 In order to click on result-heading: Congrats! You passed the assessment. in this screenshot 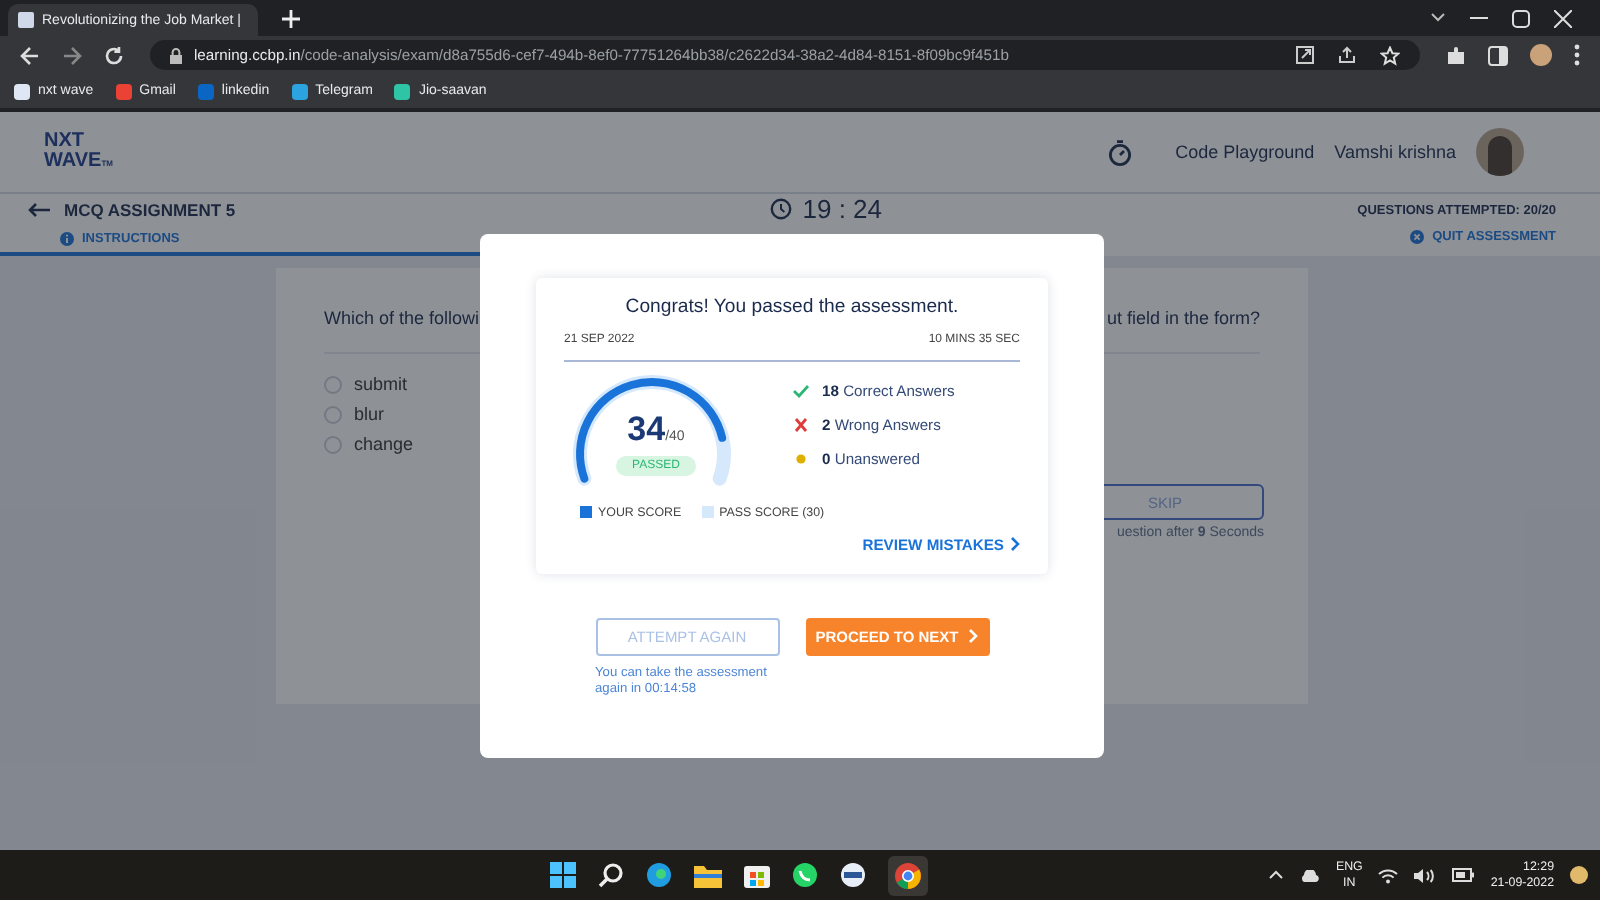, I will do `click(792, 306)`.